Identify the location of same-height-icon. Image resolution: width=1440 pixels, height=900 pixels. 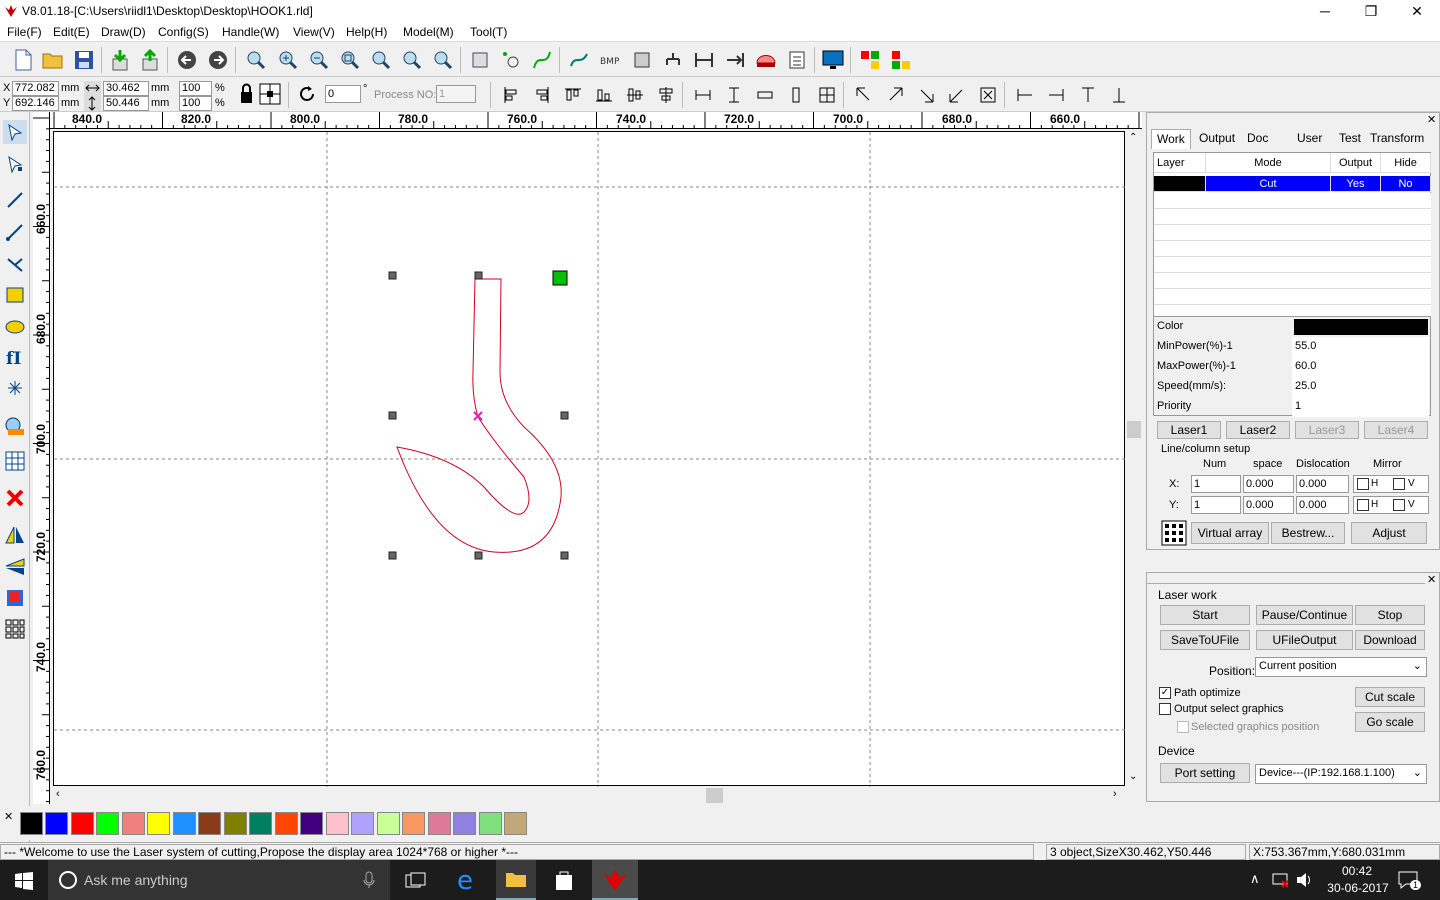
(734, 95).